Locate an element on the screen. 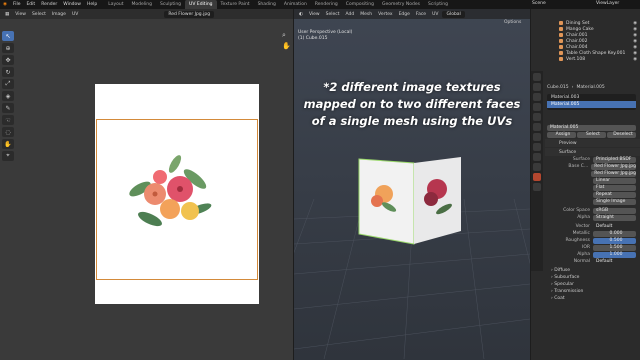 The height and width of the screenshot is (360, 640). vp-menu-add: Add is located at coordinates (350, 14).